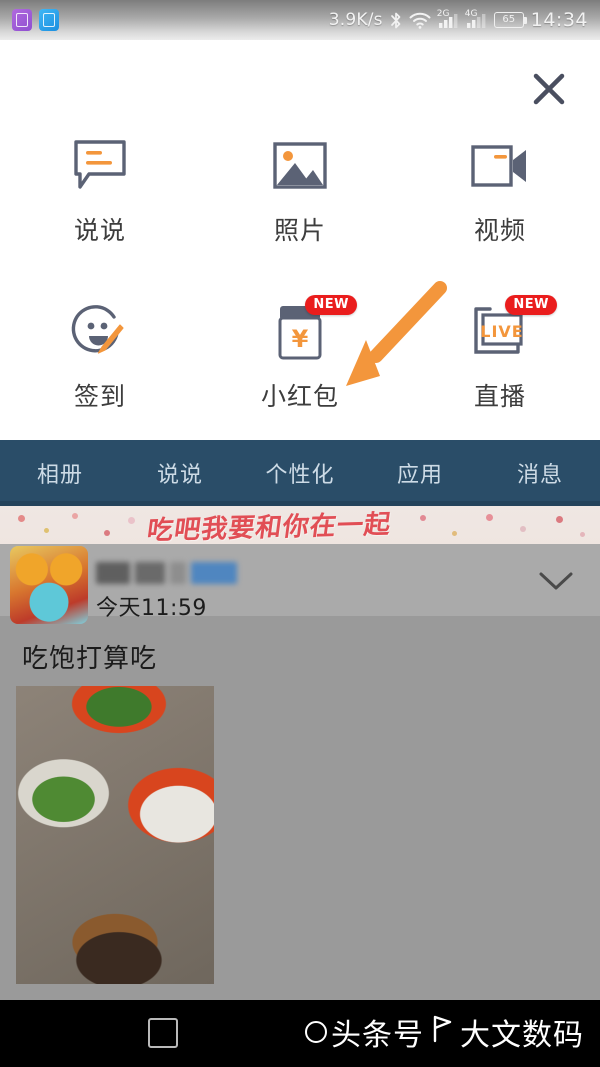 Image resolution: width=600 pixels, height=1067 pixels. I want to click on post-timestamp: 今天11:59, so click(151, 608).